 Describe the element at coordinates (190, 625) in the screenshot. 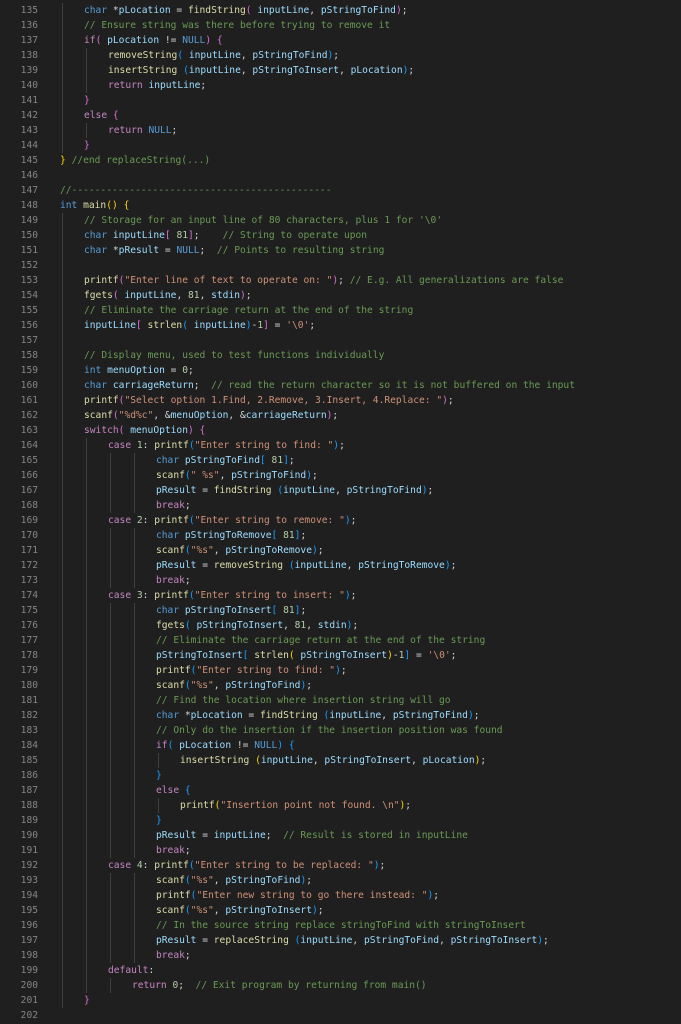

I see `code-token: (` at that location.